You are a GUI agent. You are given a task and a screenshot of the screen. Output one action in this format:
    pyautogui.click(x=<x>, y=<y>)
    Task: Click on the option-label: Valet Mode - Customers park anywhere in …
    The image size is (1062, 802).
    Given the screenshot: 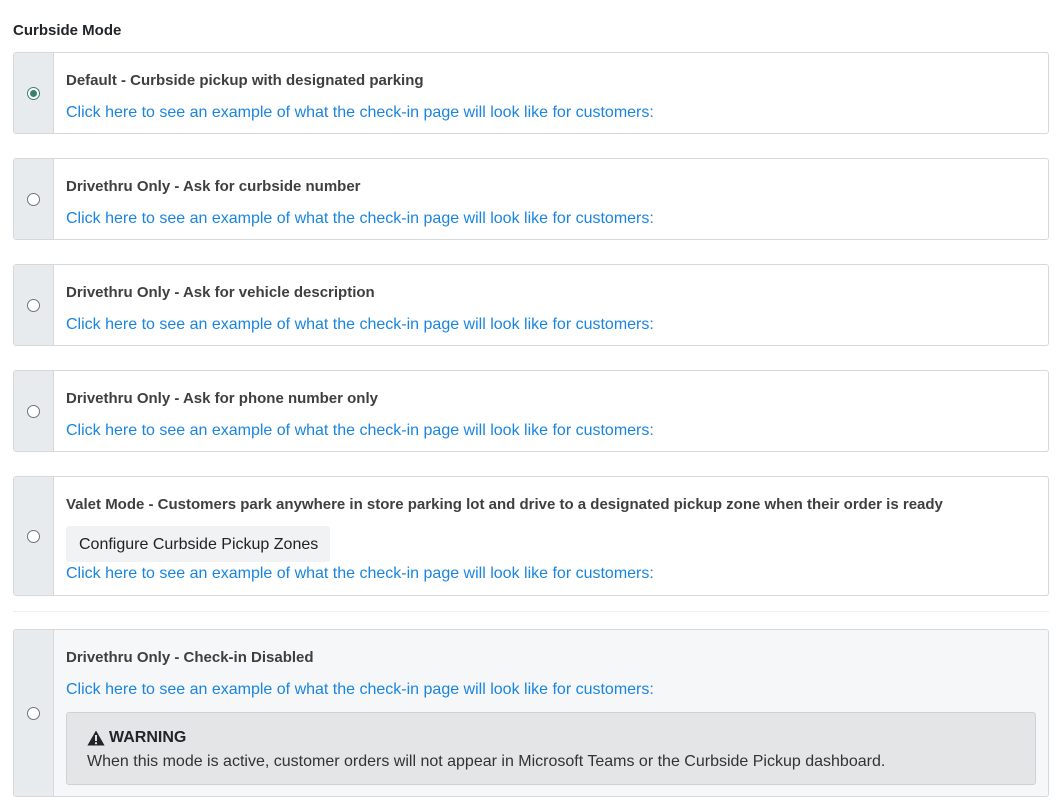 What is the action you would take?
    pyautogui.click(x=504, y=504)
    